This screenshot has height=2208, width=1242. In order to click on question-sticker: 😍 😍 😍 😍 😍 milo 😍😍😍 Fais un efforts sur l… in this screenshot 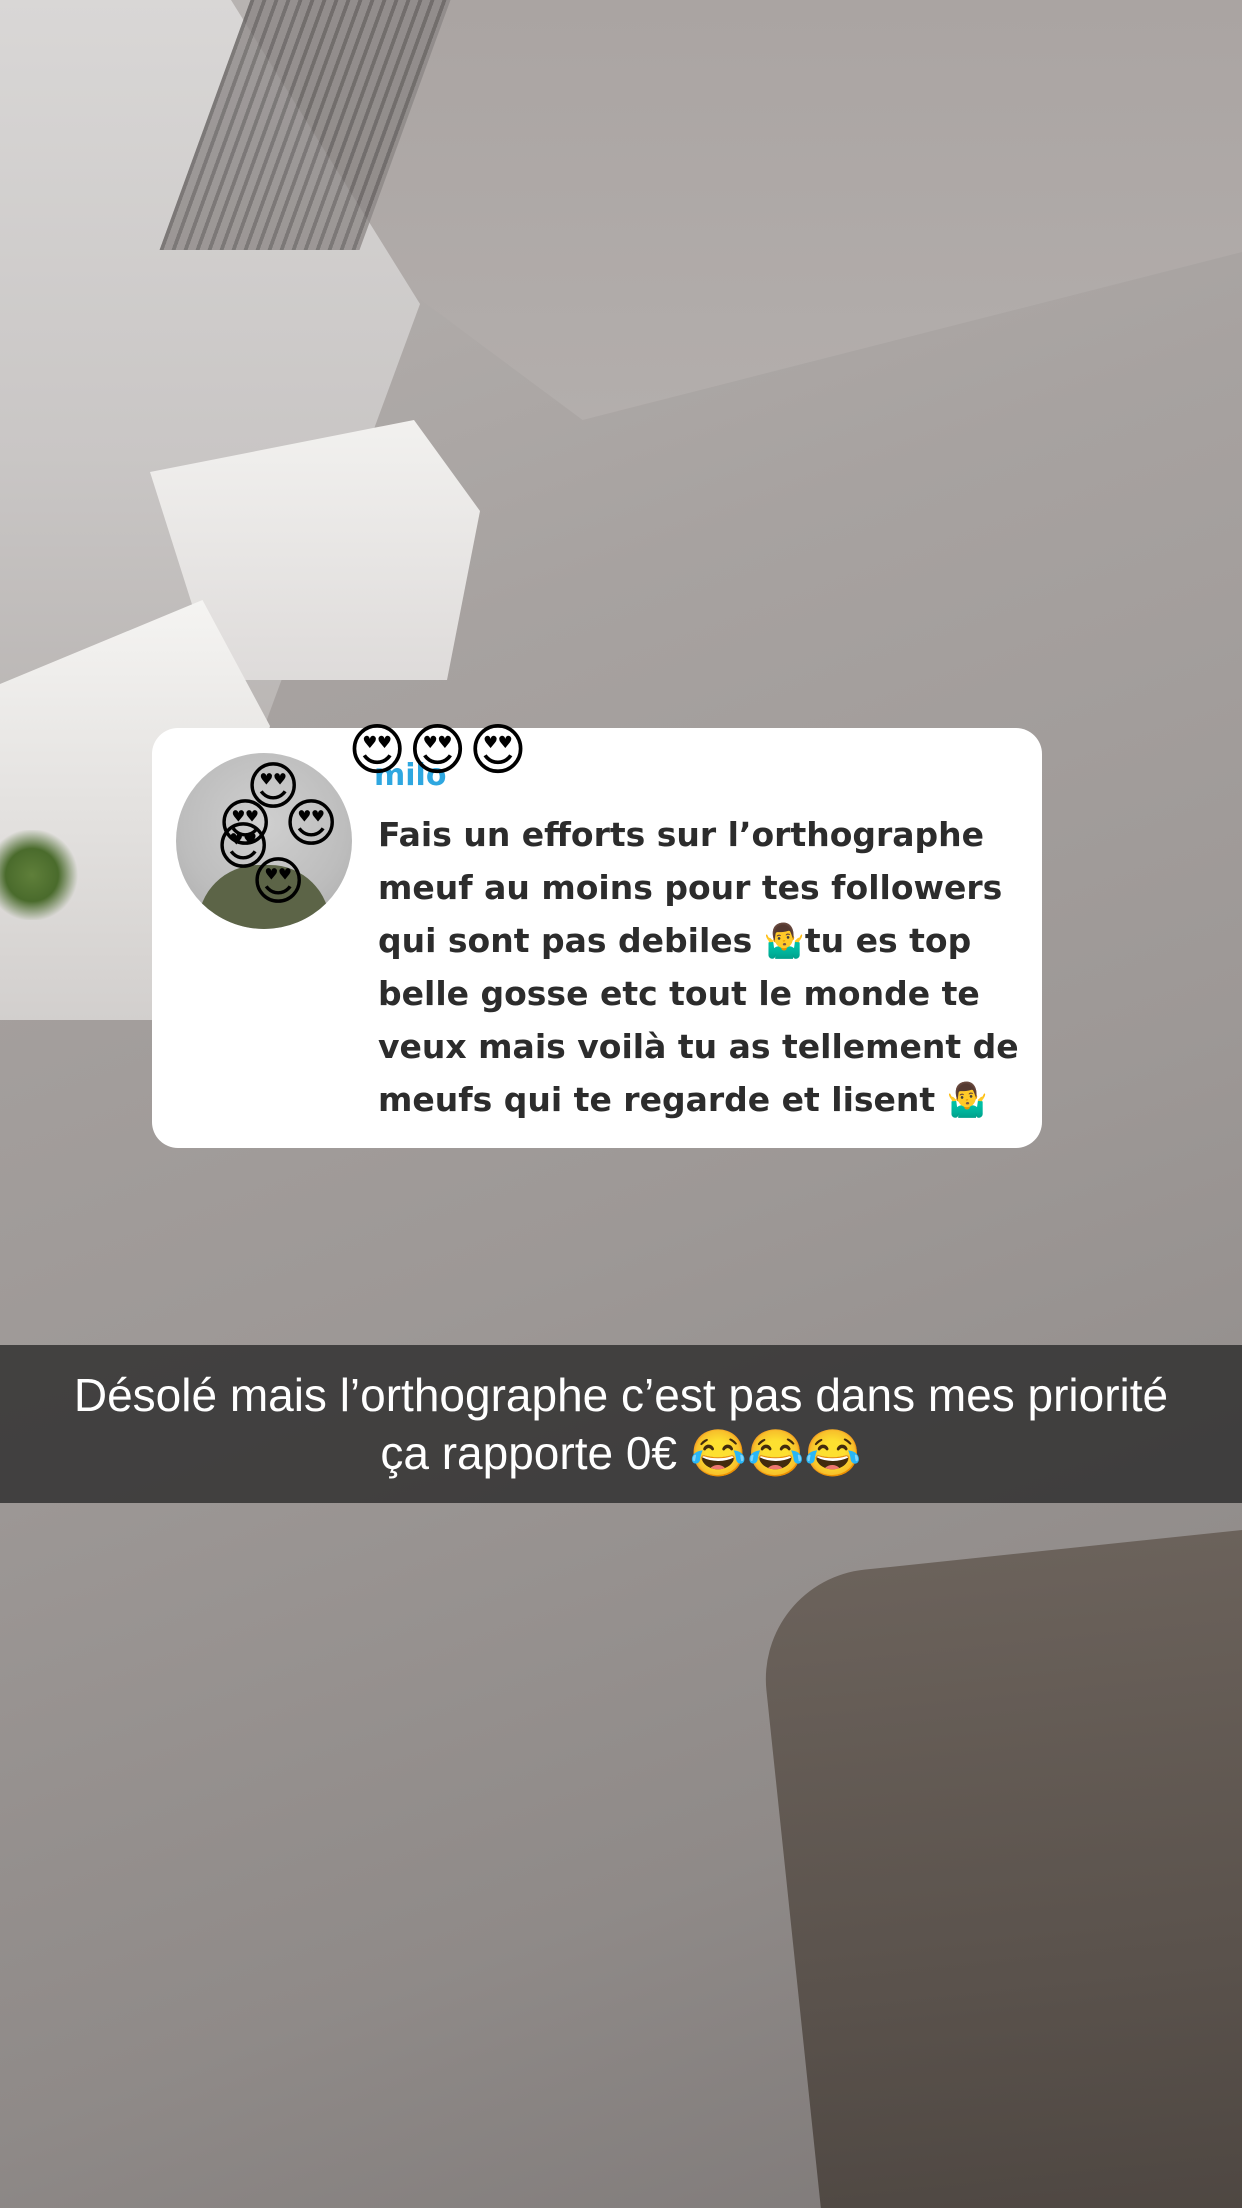, I will do `click(597, 935)`.